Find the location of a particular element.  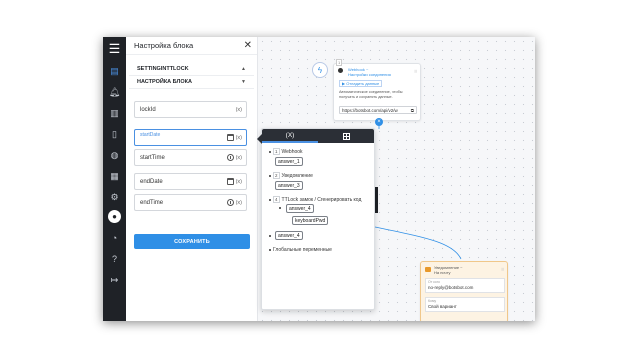

left-rail: ☰ ▤ 🔔︎ ▥ ▯ ◍ ▦ ⚙ ● ◔ ? ↦ is located at coordinates (114, 179).